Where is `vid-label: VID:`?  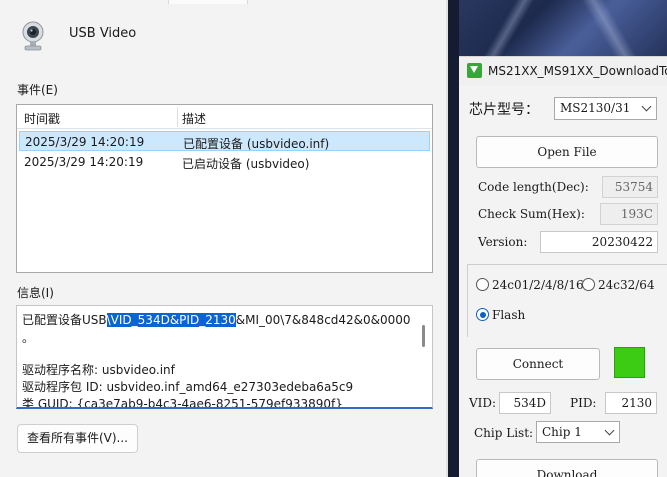 vid-label: VID: is located at coordinates (483, 403).